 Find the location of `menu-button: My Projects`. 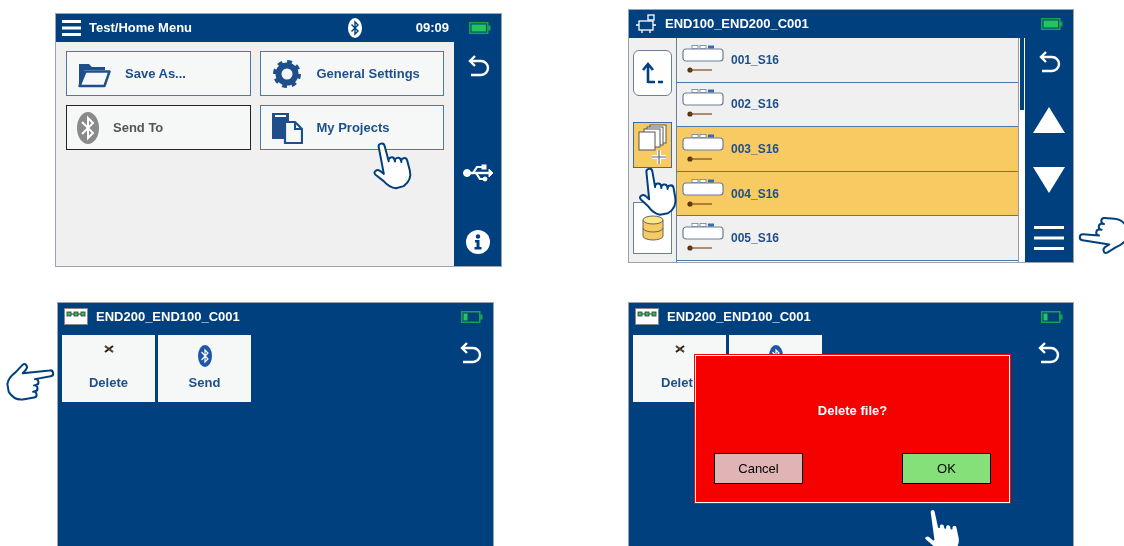

menu-button: My Projects is located at coordinates (351, 127).